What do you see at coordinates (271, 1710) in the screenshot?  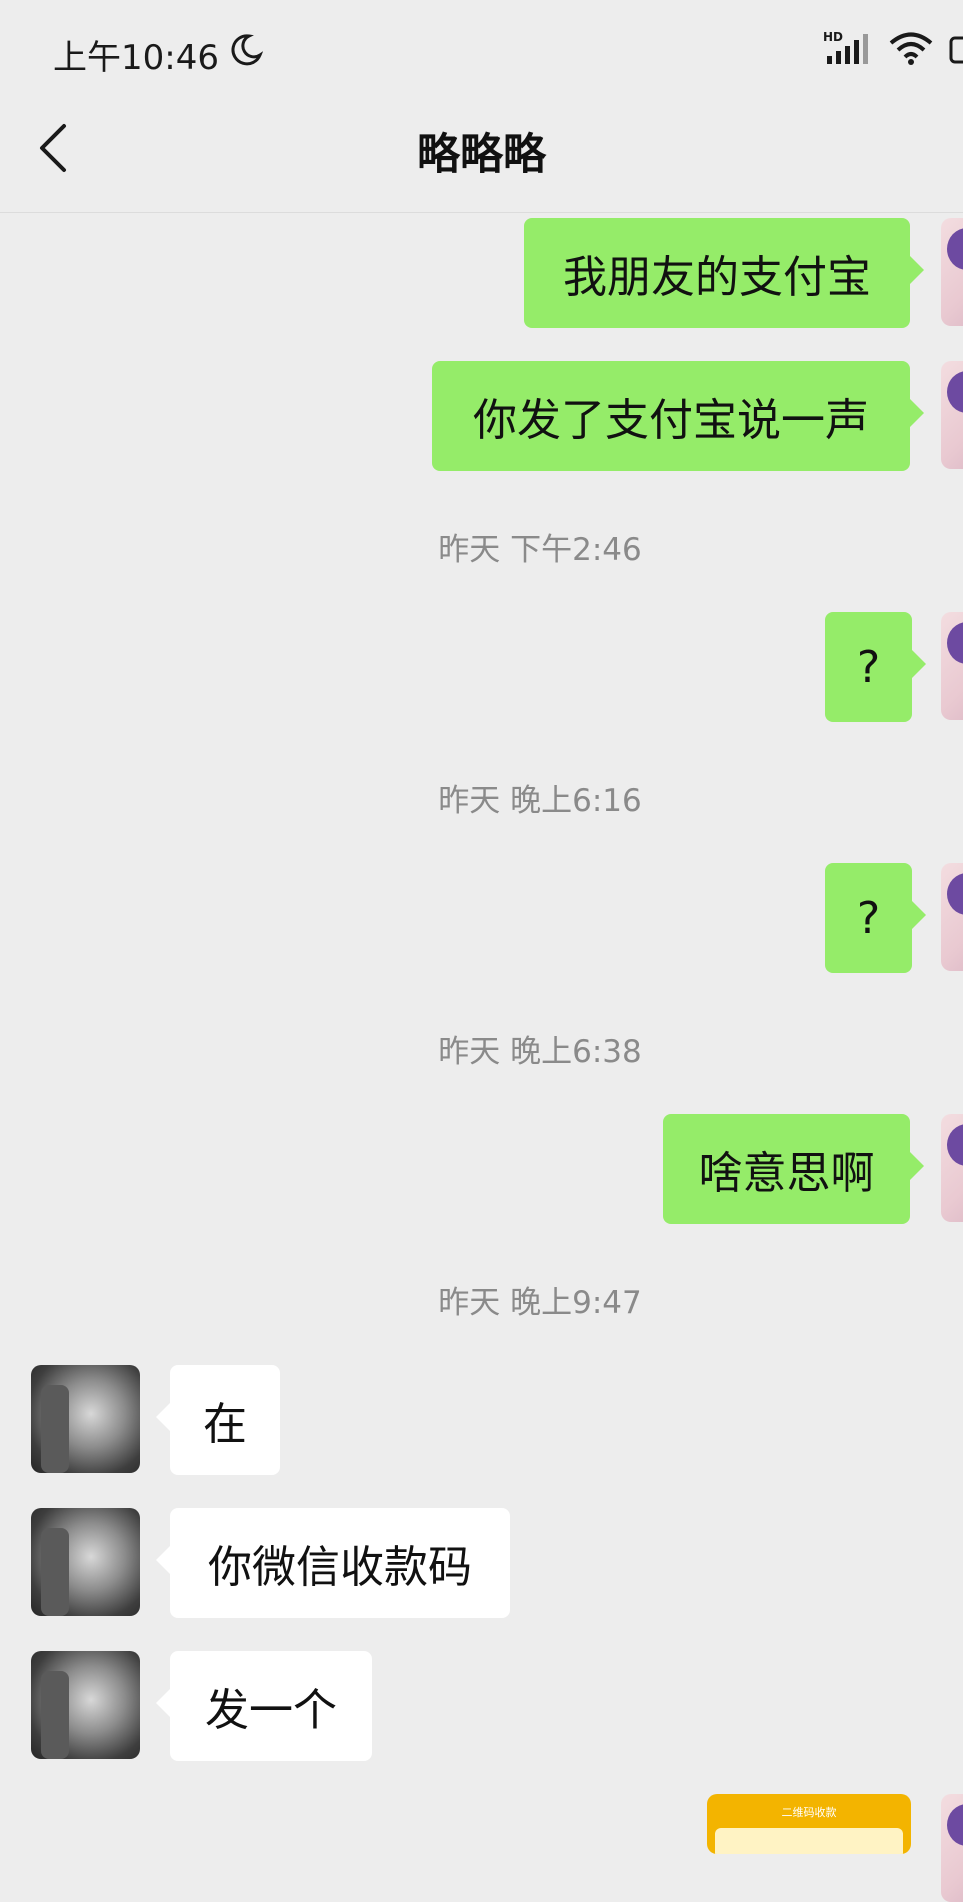 I see `message-text: 发一个` at bounding box center [271, 1710].